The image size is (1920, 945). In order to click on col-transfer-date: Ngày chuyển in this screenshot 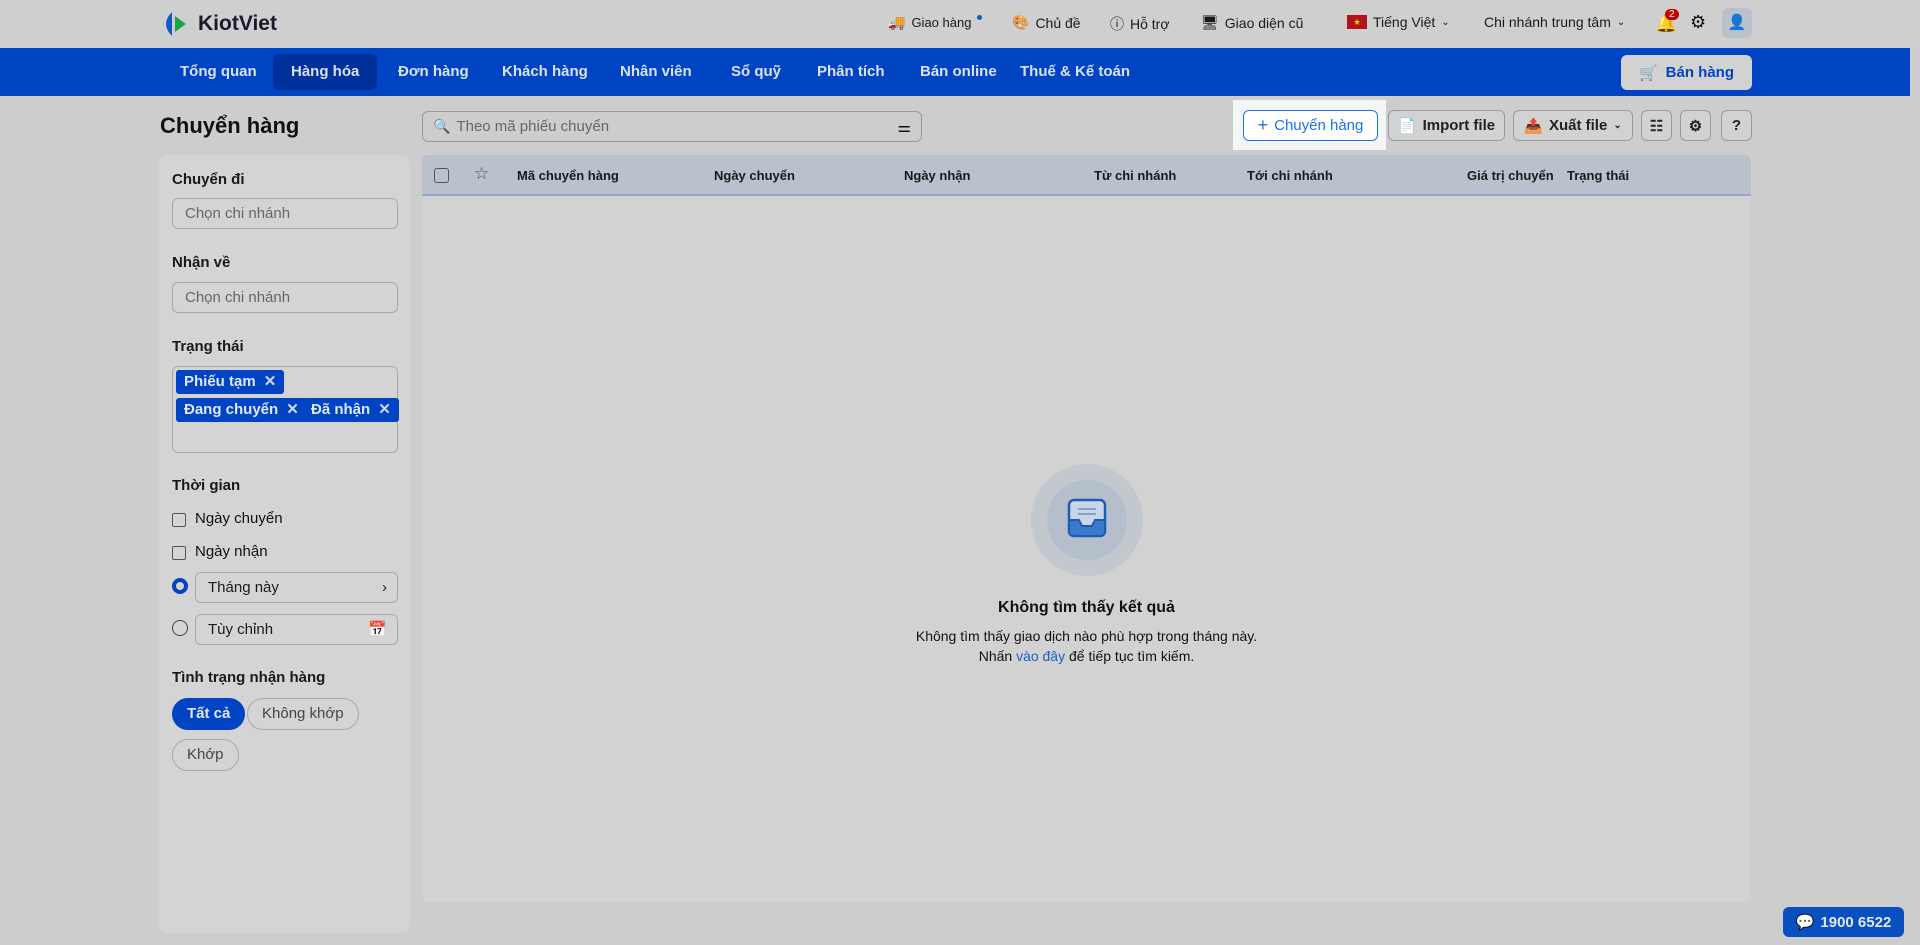, I will do `click(754, 175)`.